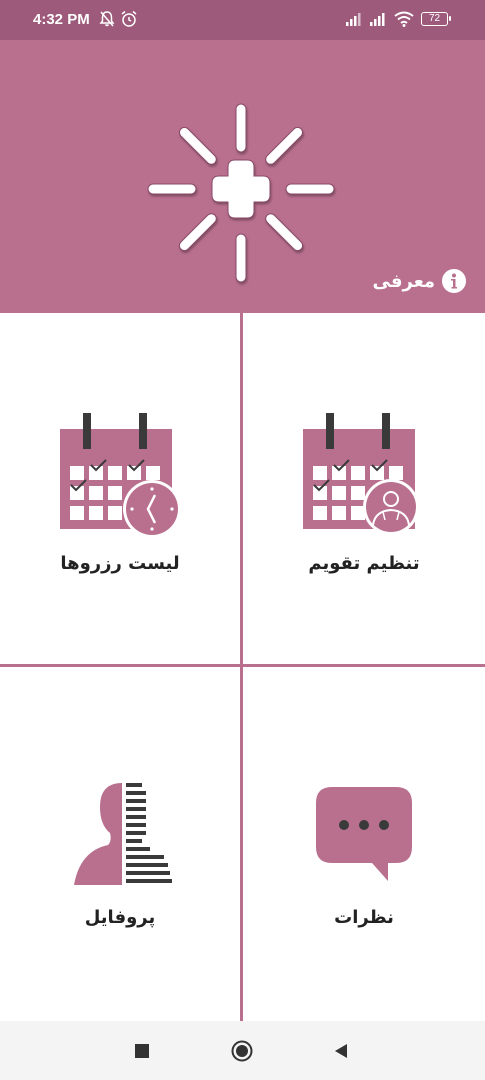 Image resolution: width=485 pixels, height=1080 pixels. I want to click on battery-icon: 72, so click(436, 19).